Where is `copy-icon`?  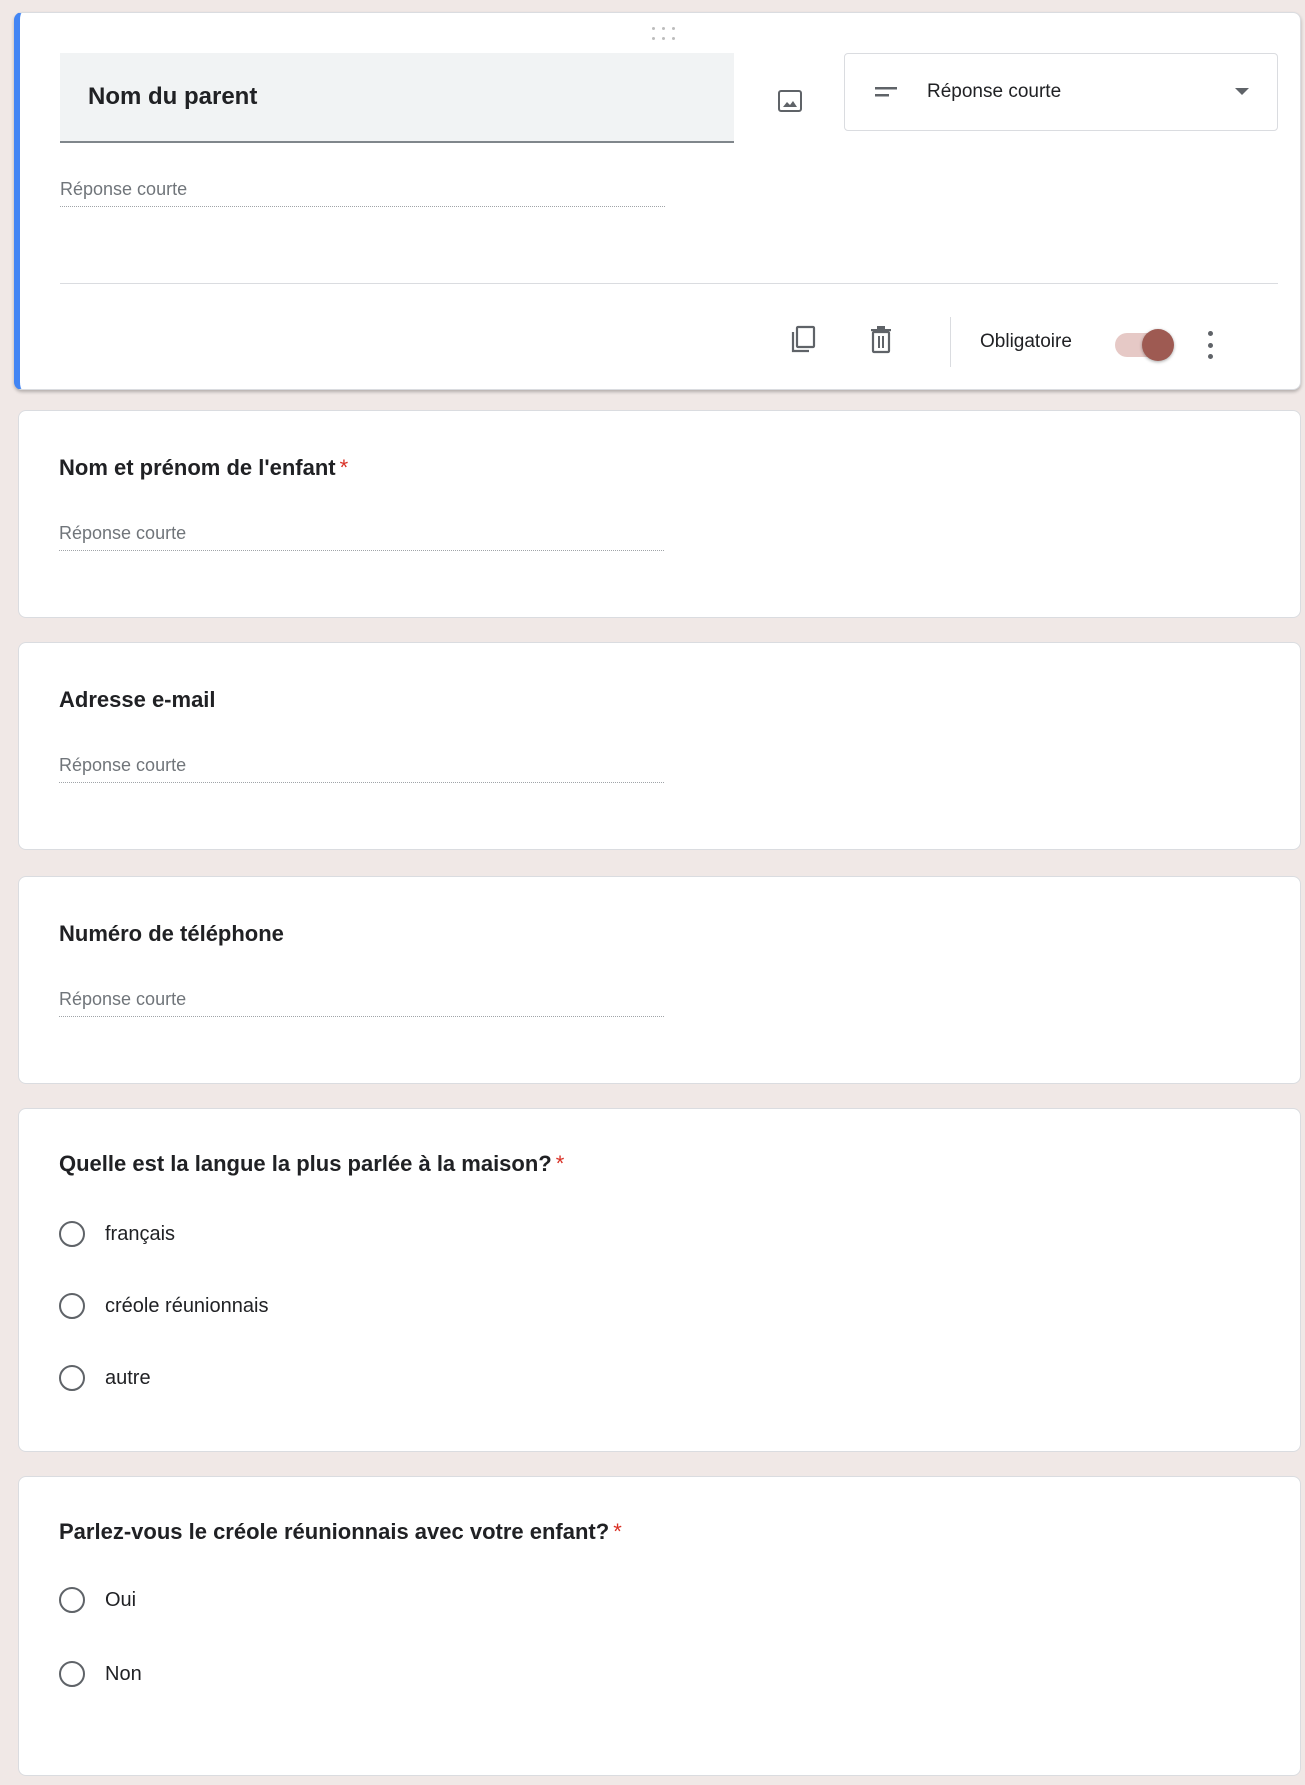 copy-icon is located at coordinates (803, 340).